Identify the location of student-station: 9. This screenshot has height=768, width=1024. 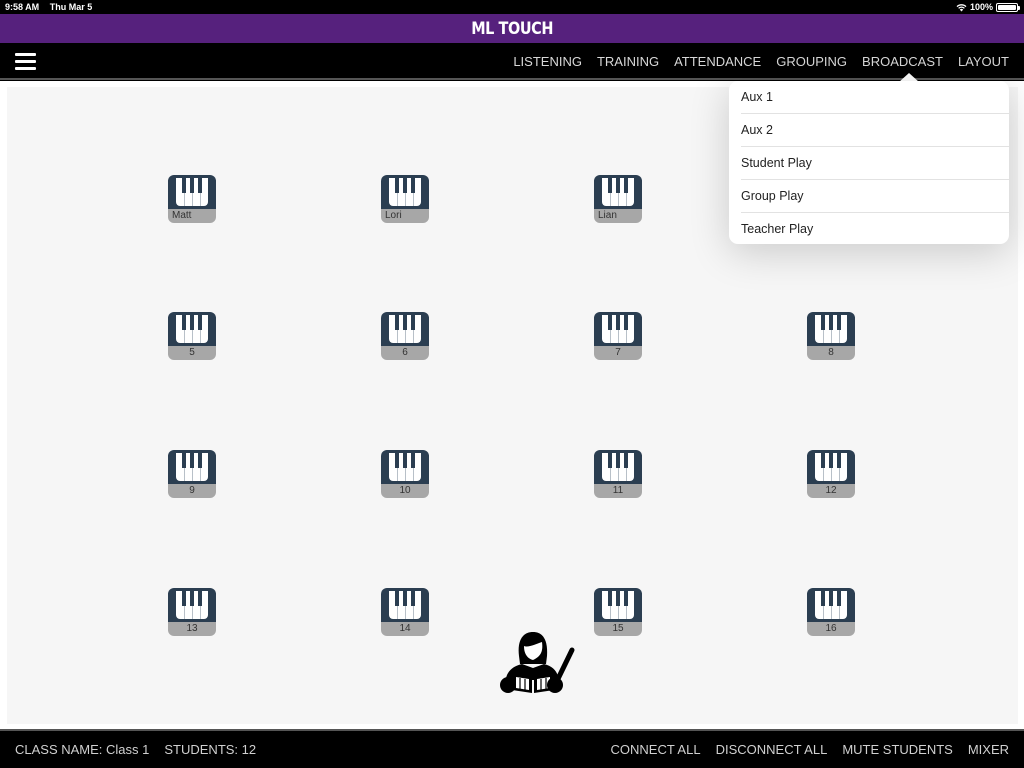
(192, 474).